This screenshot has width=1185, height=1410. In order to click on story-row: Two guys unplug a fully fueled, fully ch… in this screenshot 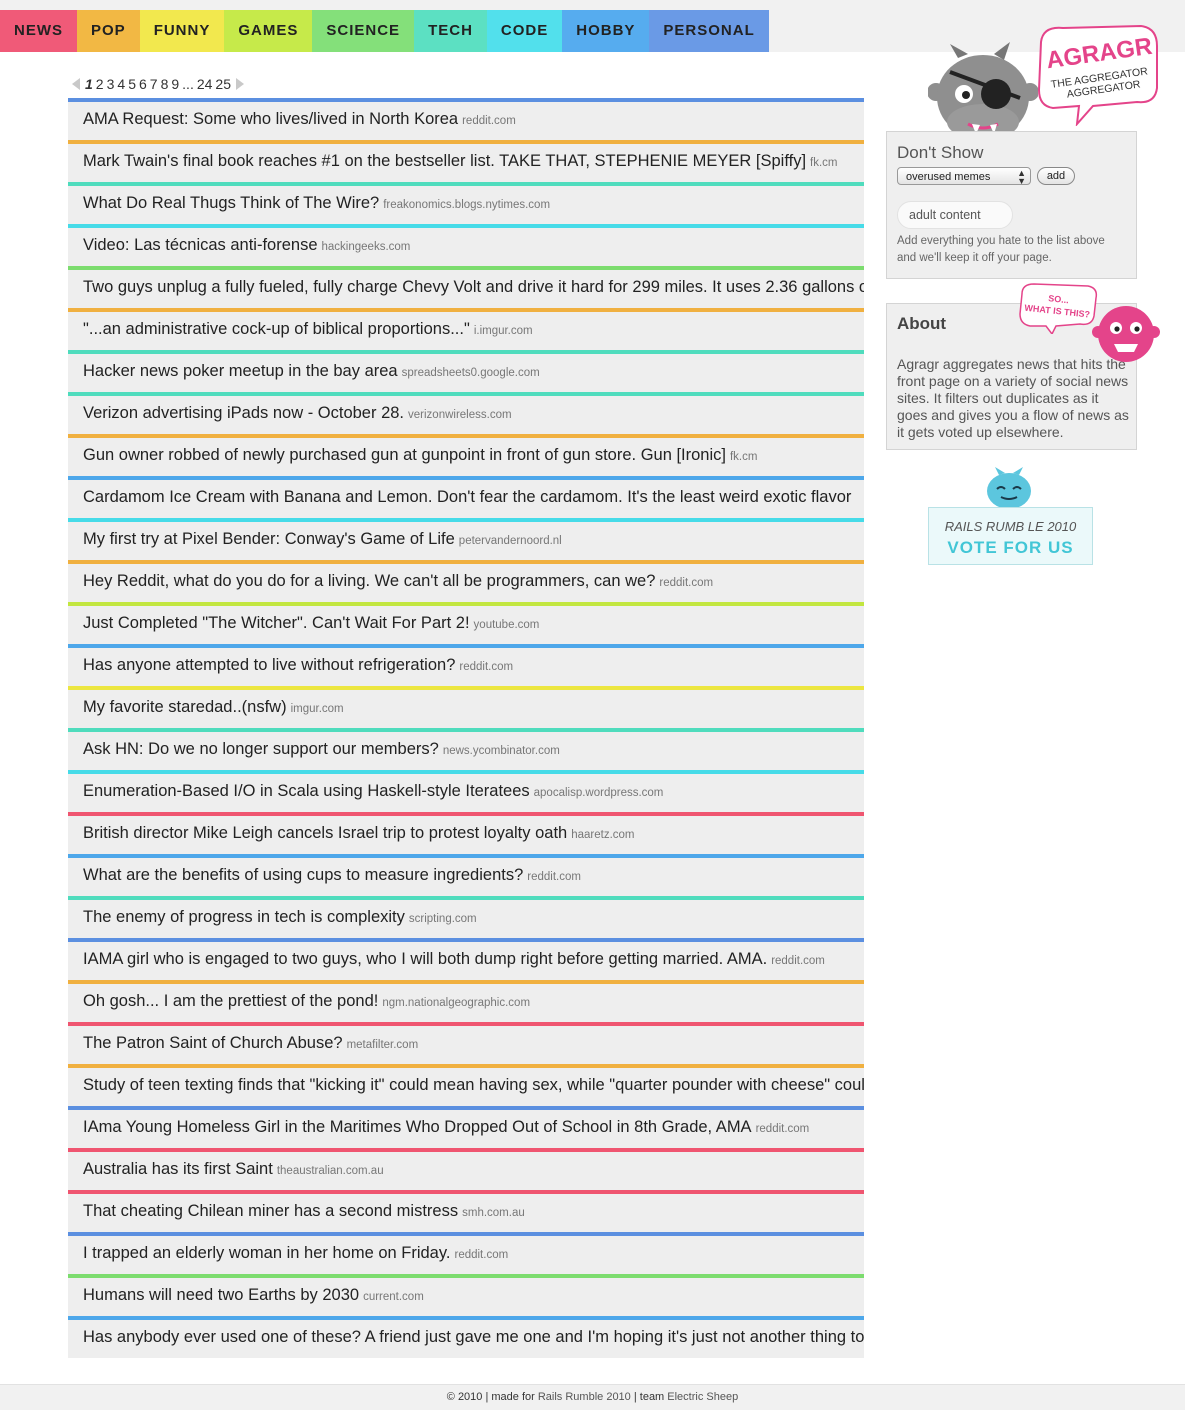, I will do `click(466, 287)`.